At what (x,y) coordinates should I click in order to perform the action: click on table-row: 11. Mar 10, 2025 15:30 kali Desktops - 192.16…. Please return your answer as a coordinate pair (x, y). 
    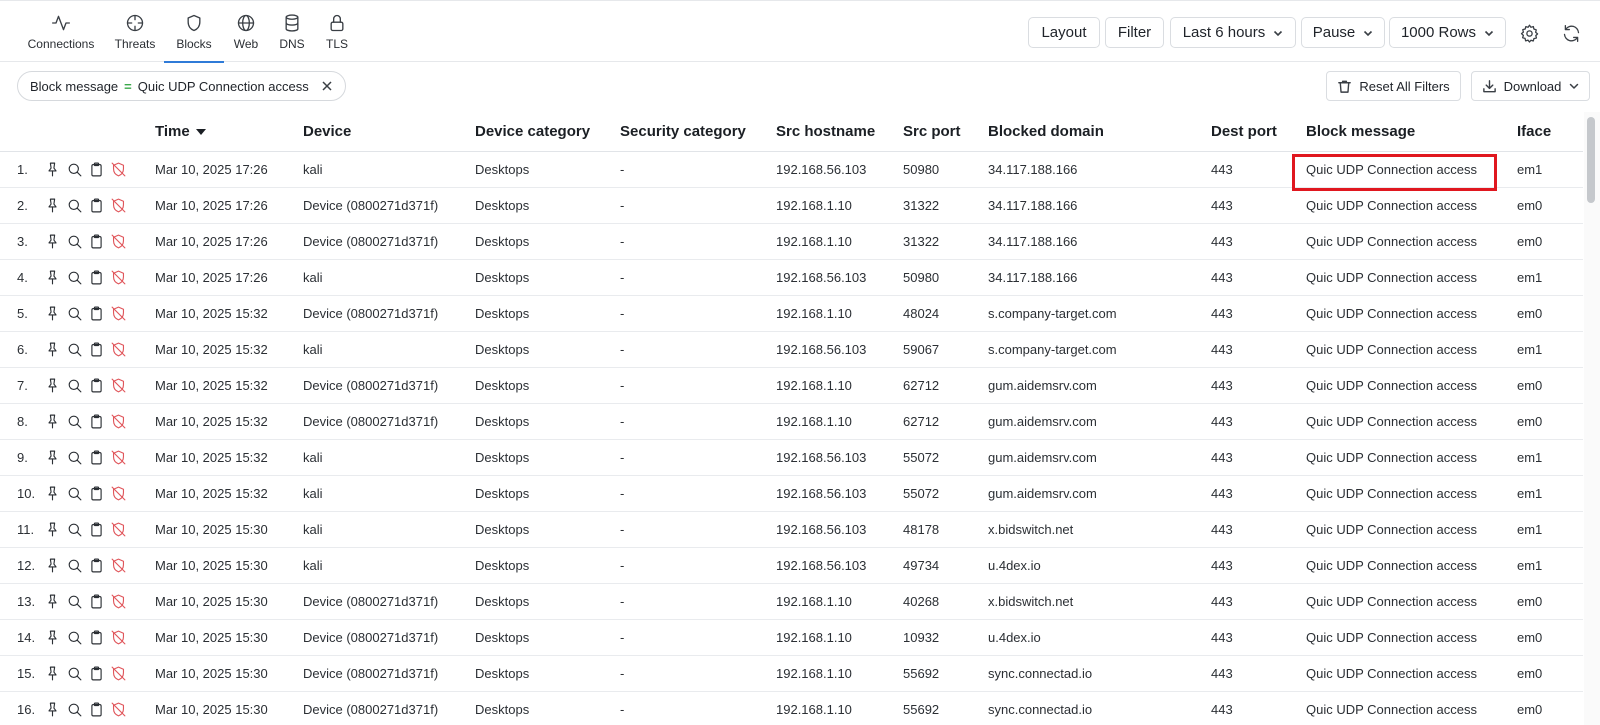
    Looking at the image, I should click on (791, 530).